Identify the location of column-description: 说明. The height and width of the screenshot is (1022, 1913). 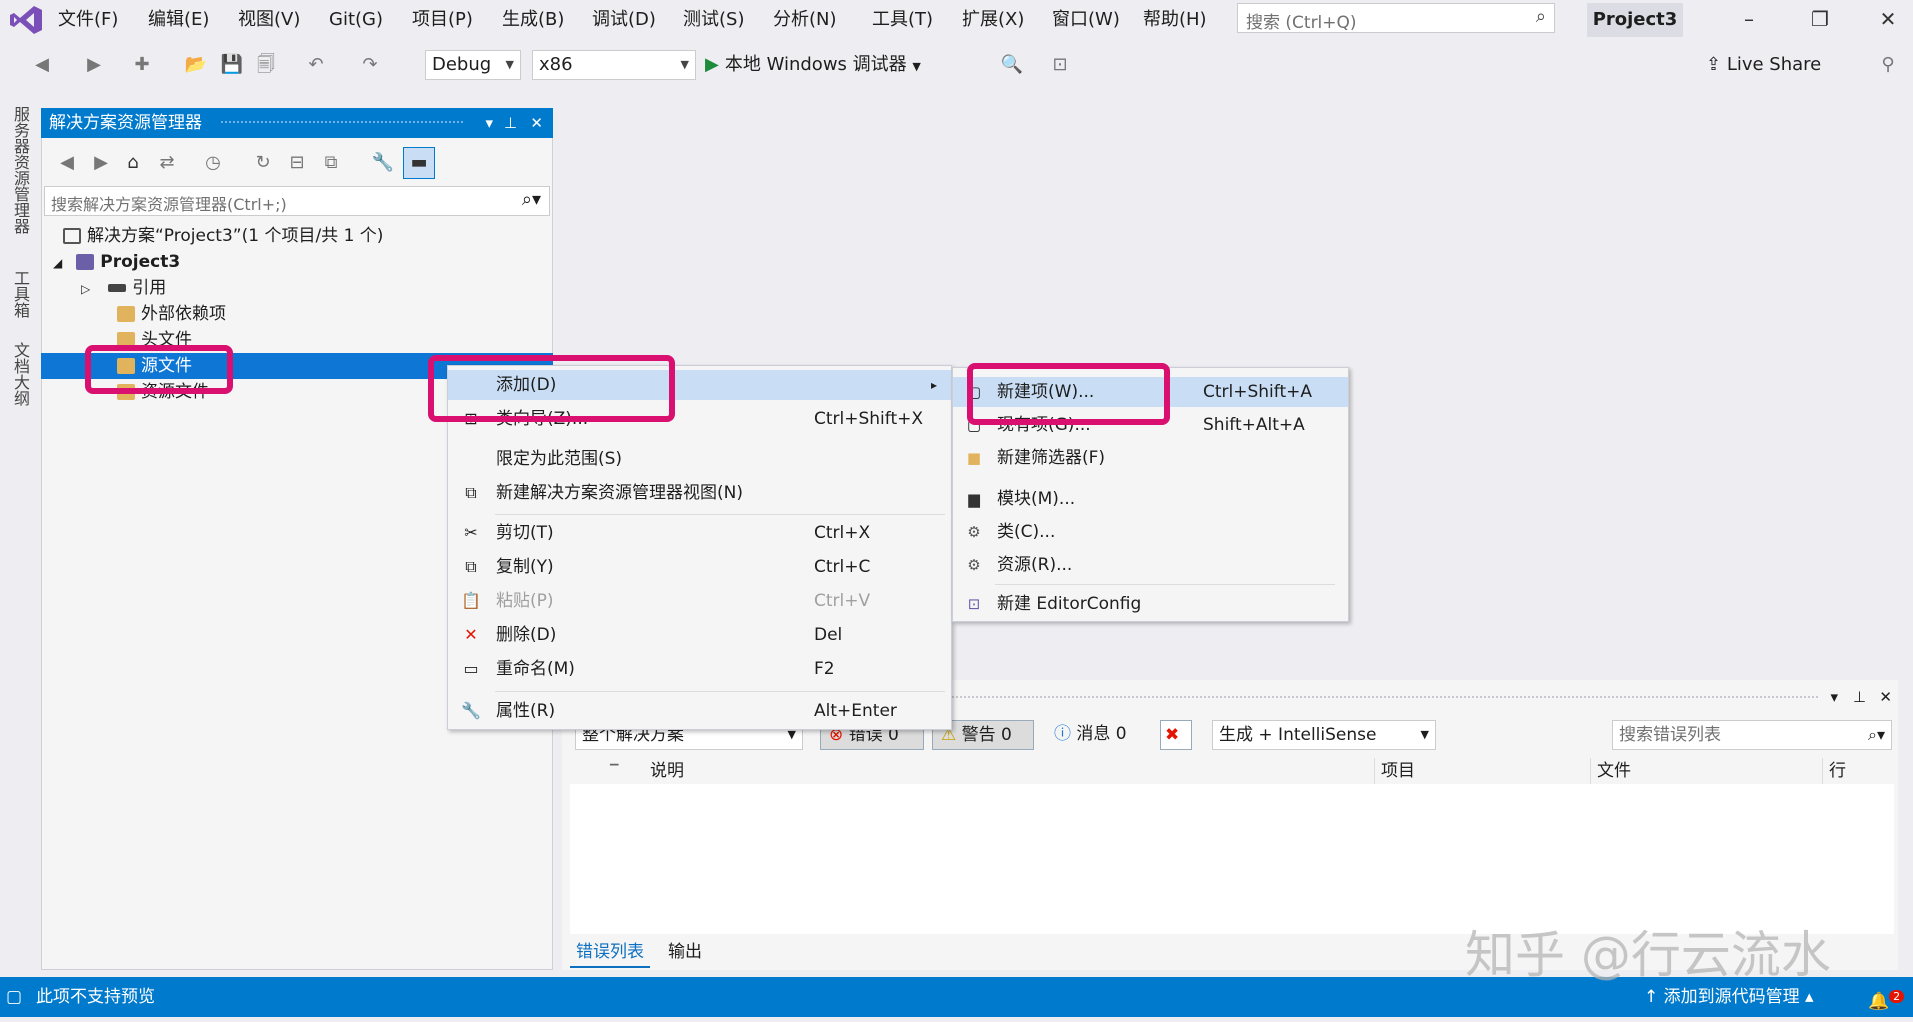
(667, 771).